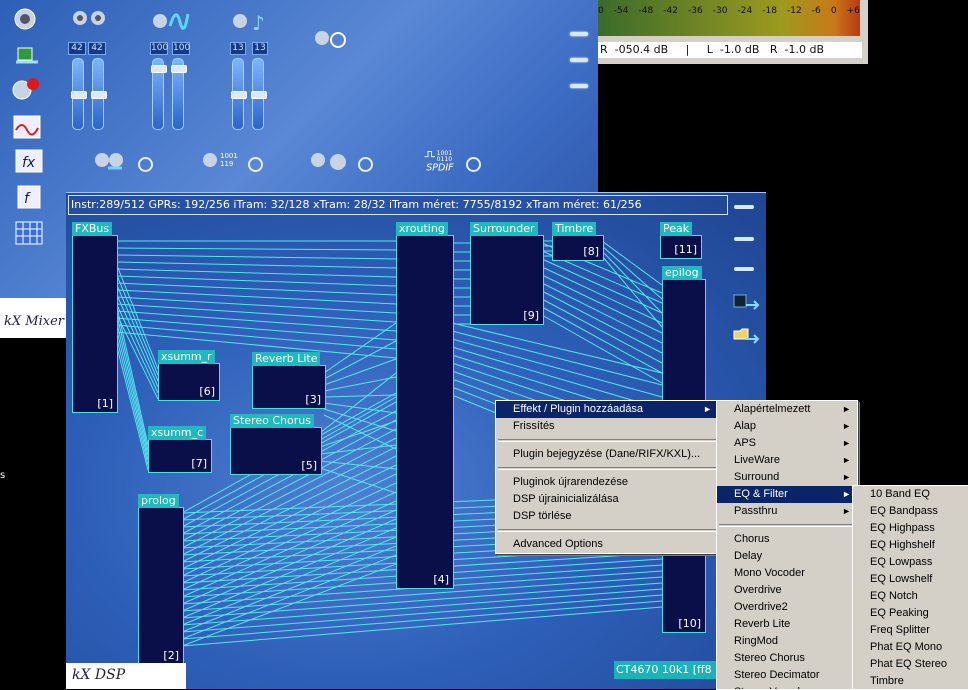  Describe the element at coordinates (910, 613) in the screenshot. I see `menu-item: EQ Peaking` at that location.